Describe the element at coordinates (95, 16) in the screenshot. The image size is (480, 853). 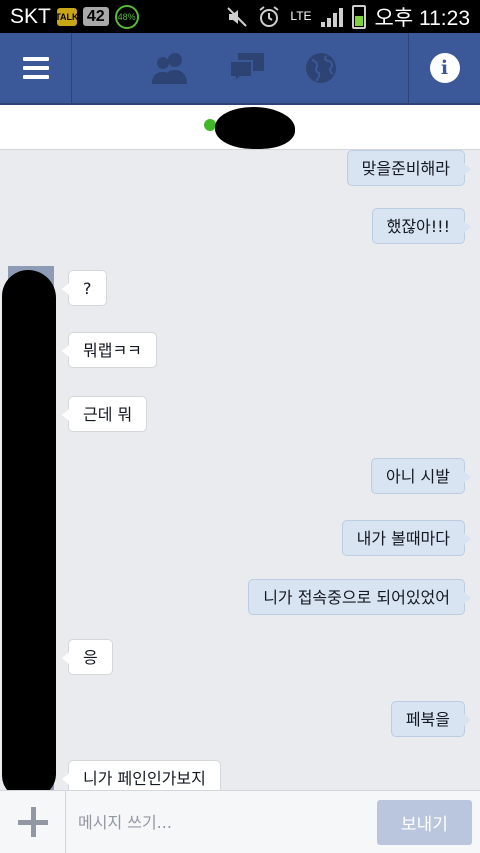
I see `notification-count: 42` at that location.